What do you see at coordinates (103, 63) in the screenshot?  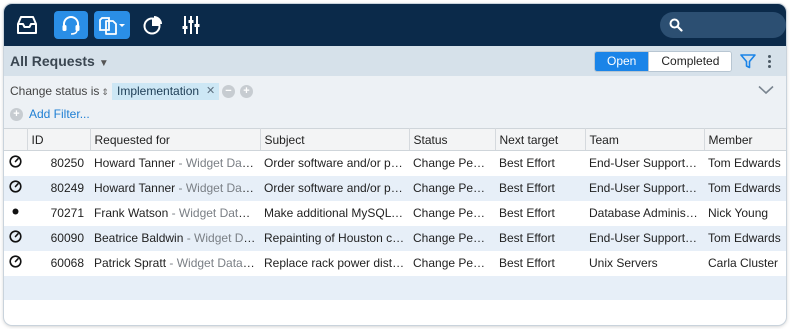 I see `chevron-down-icon: ▼` at bounding box center [103, 63].